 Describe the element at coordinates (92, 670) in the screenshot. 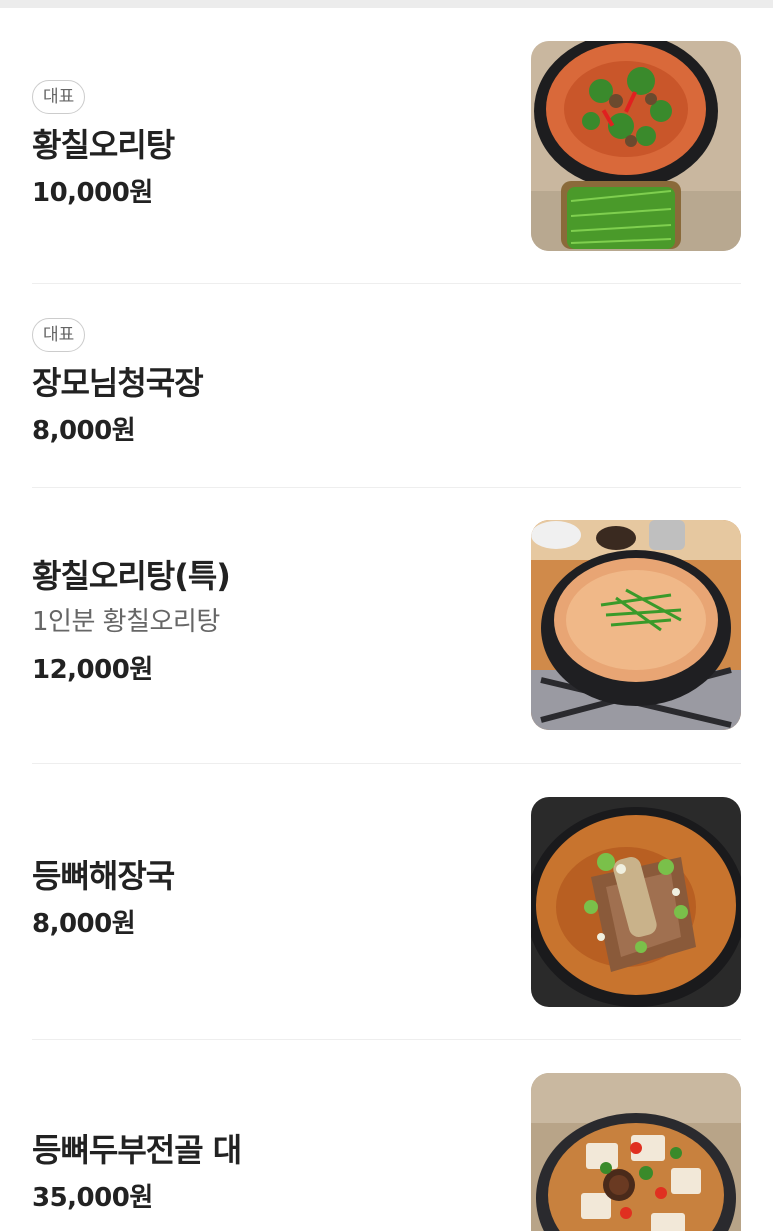

I see `menu-item-price: 12,000원` at that location.